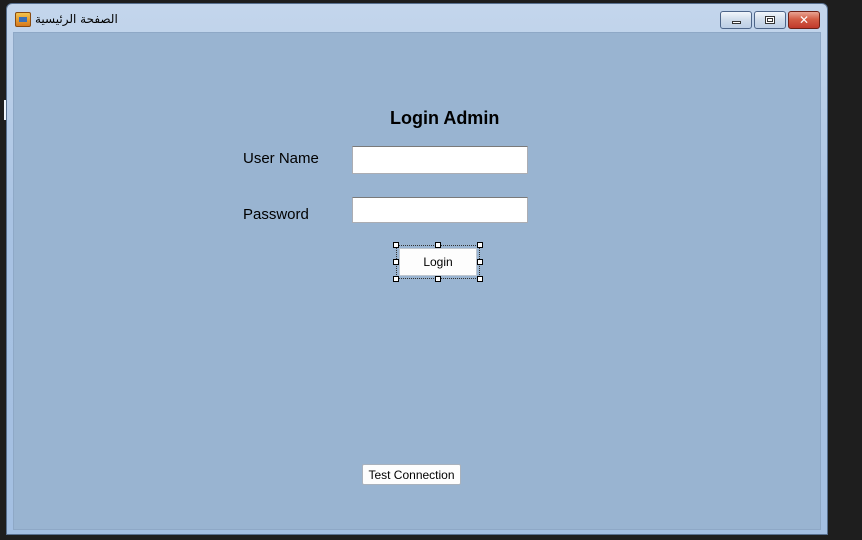 The width and height of the screenshot is (862, 540). I want to click on resize-handle-left, so click(396, 262).